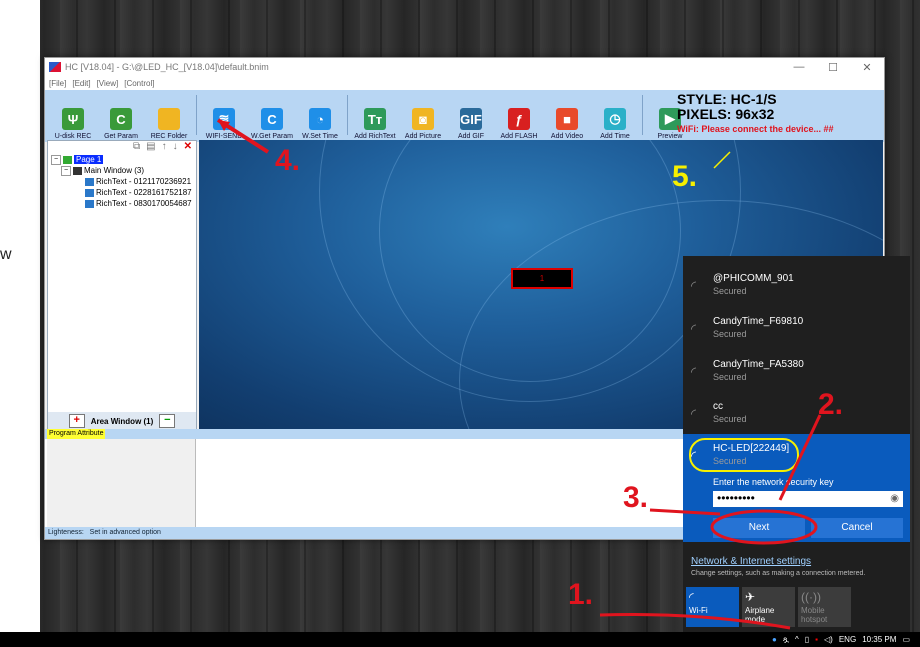 The height and width of the screenshot is (647, 920). What do you see at coordinates (567, 119) in the screenshot?
I see `video-icon: ■` at bounding box center [567, 119].